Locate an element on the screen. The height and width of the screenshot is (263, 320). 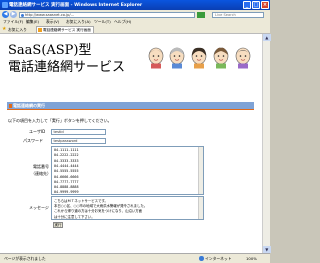
person-4-icon is located at coordinates (221, 58).